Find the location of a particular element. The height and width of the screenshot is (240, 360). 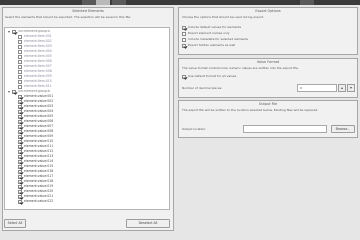

option-metadata-checkbox is located at coordinates (184, 39).